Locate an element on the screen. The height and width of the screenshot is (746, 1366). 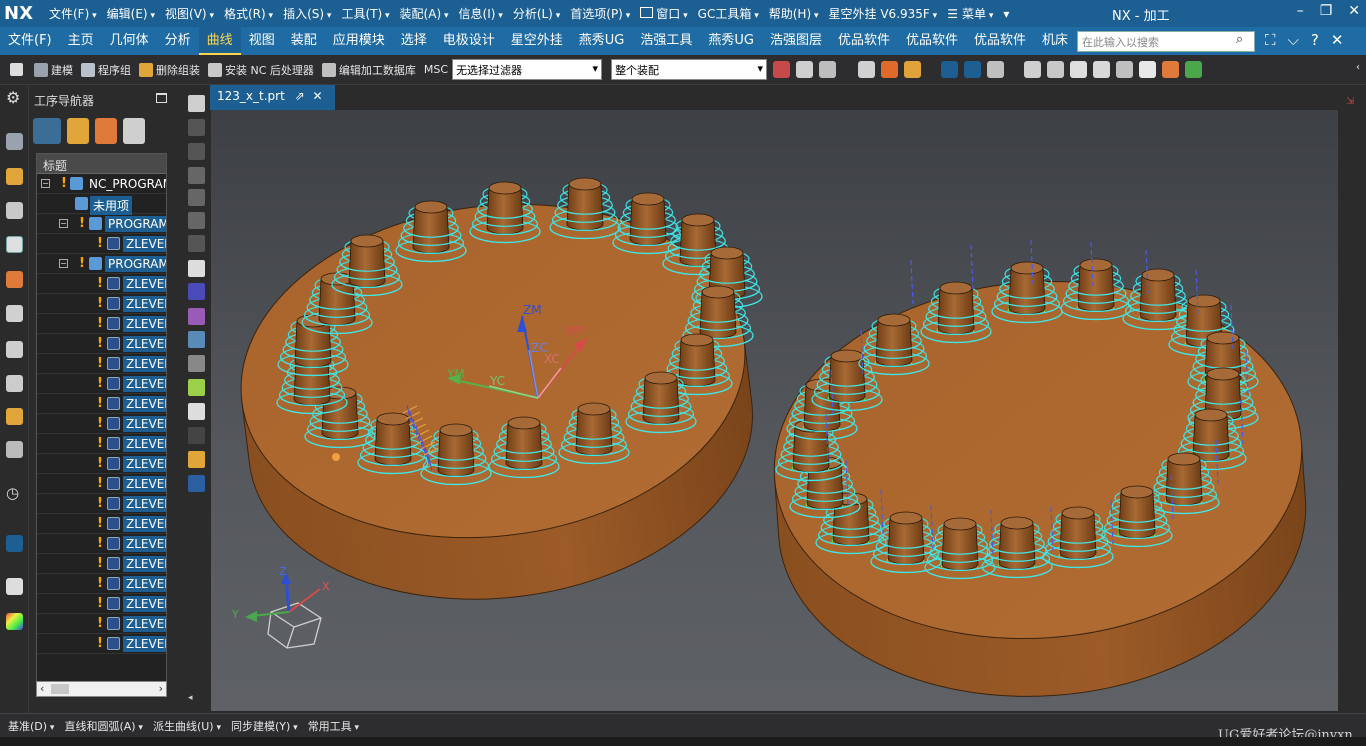
program-order-view-icon is located at coordinates (47, 131).